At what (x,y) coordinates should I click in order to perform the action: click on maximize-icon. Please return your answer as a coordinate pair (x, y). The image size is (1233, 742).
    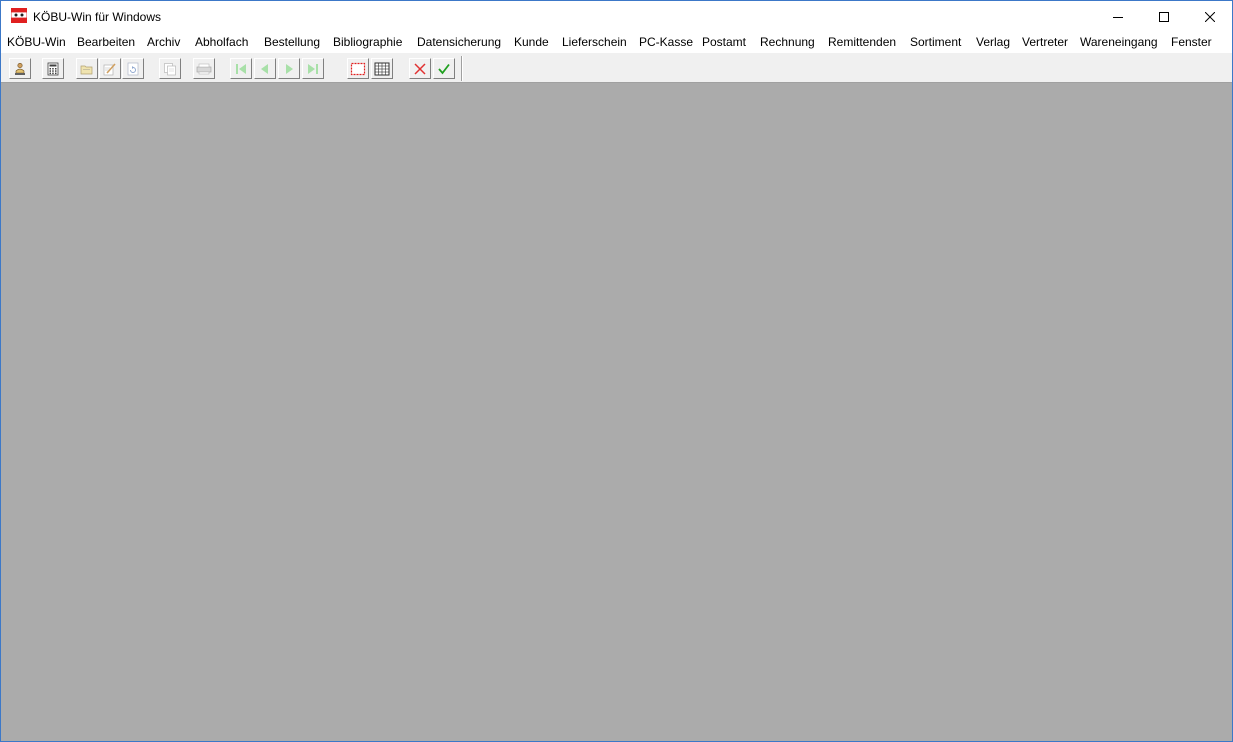
    Looking at the image, I should click on (1164, 16).